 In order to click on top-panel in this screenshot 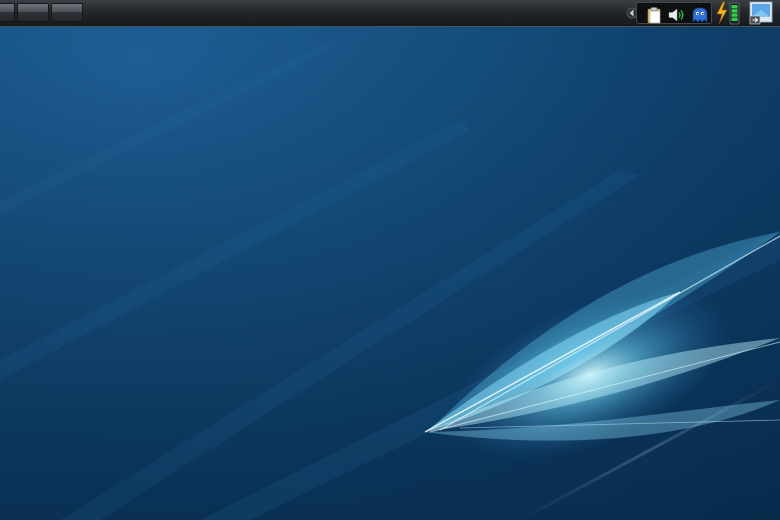, I will do `click(390, 13)`.